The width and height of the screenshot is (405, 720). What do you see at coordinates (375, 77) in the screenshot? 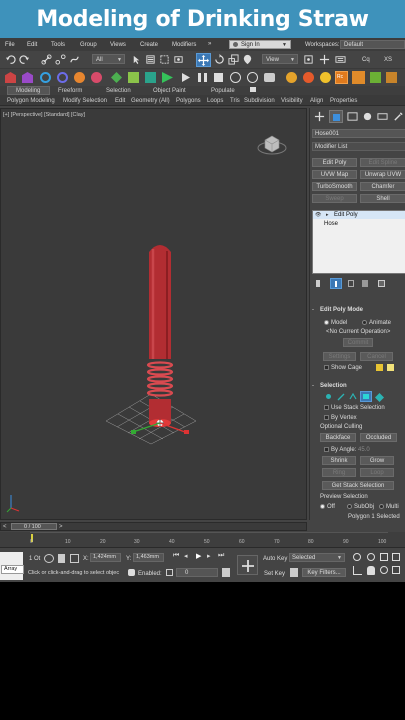
I see `plugin-green-icon` at bounding box center [375, 77].